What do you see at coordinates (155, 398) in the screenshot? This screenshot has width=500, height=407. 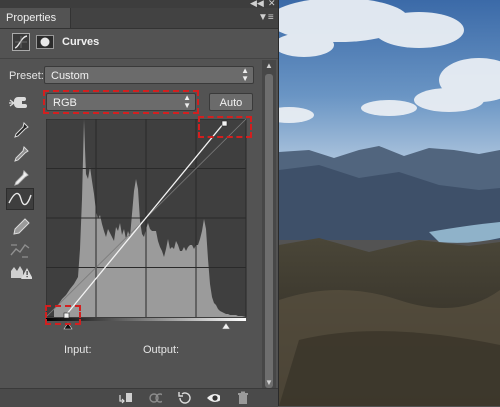 I see `view-previous-state-icon` at bounding box center [155, 398].